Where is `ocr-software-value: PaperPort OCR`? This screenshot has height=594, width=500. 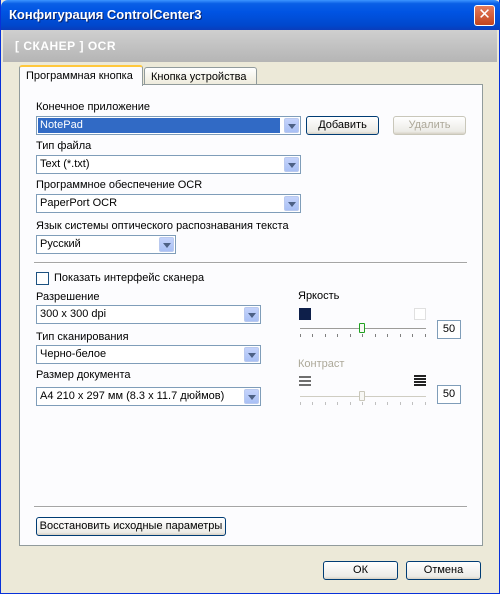 ocr-software-value: PaperPort OCR is located at coordinates (79, 203).